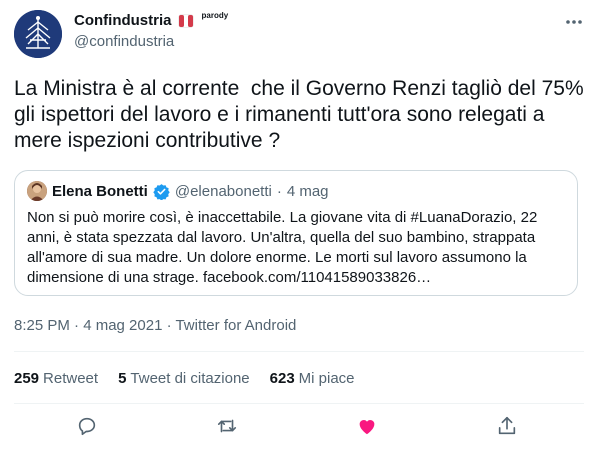 The height and width of the screenshot is (455, 598). I want to click on retweets-stat: 259 Retweet, so click(56, 378).